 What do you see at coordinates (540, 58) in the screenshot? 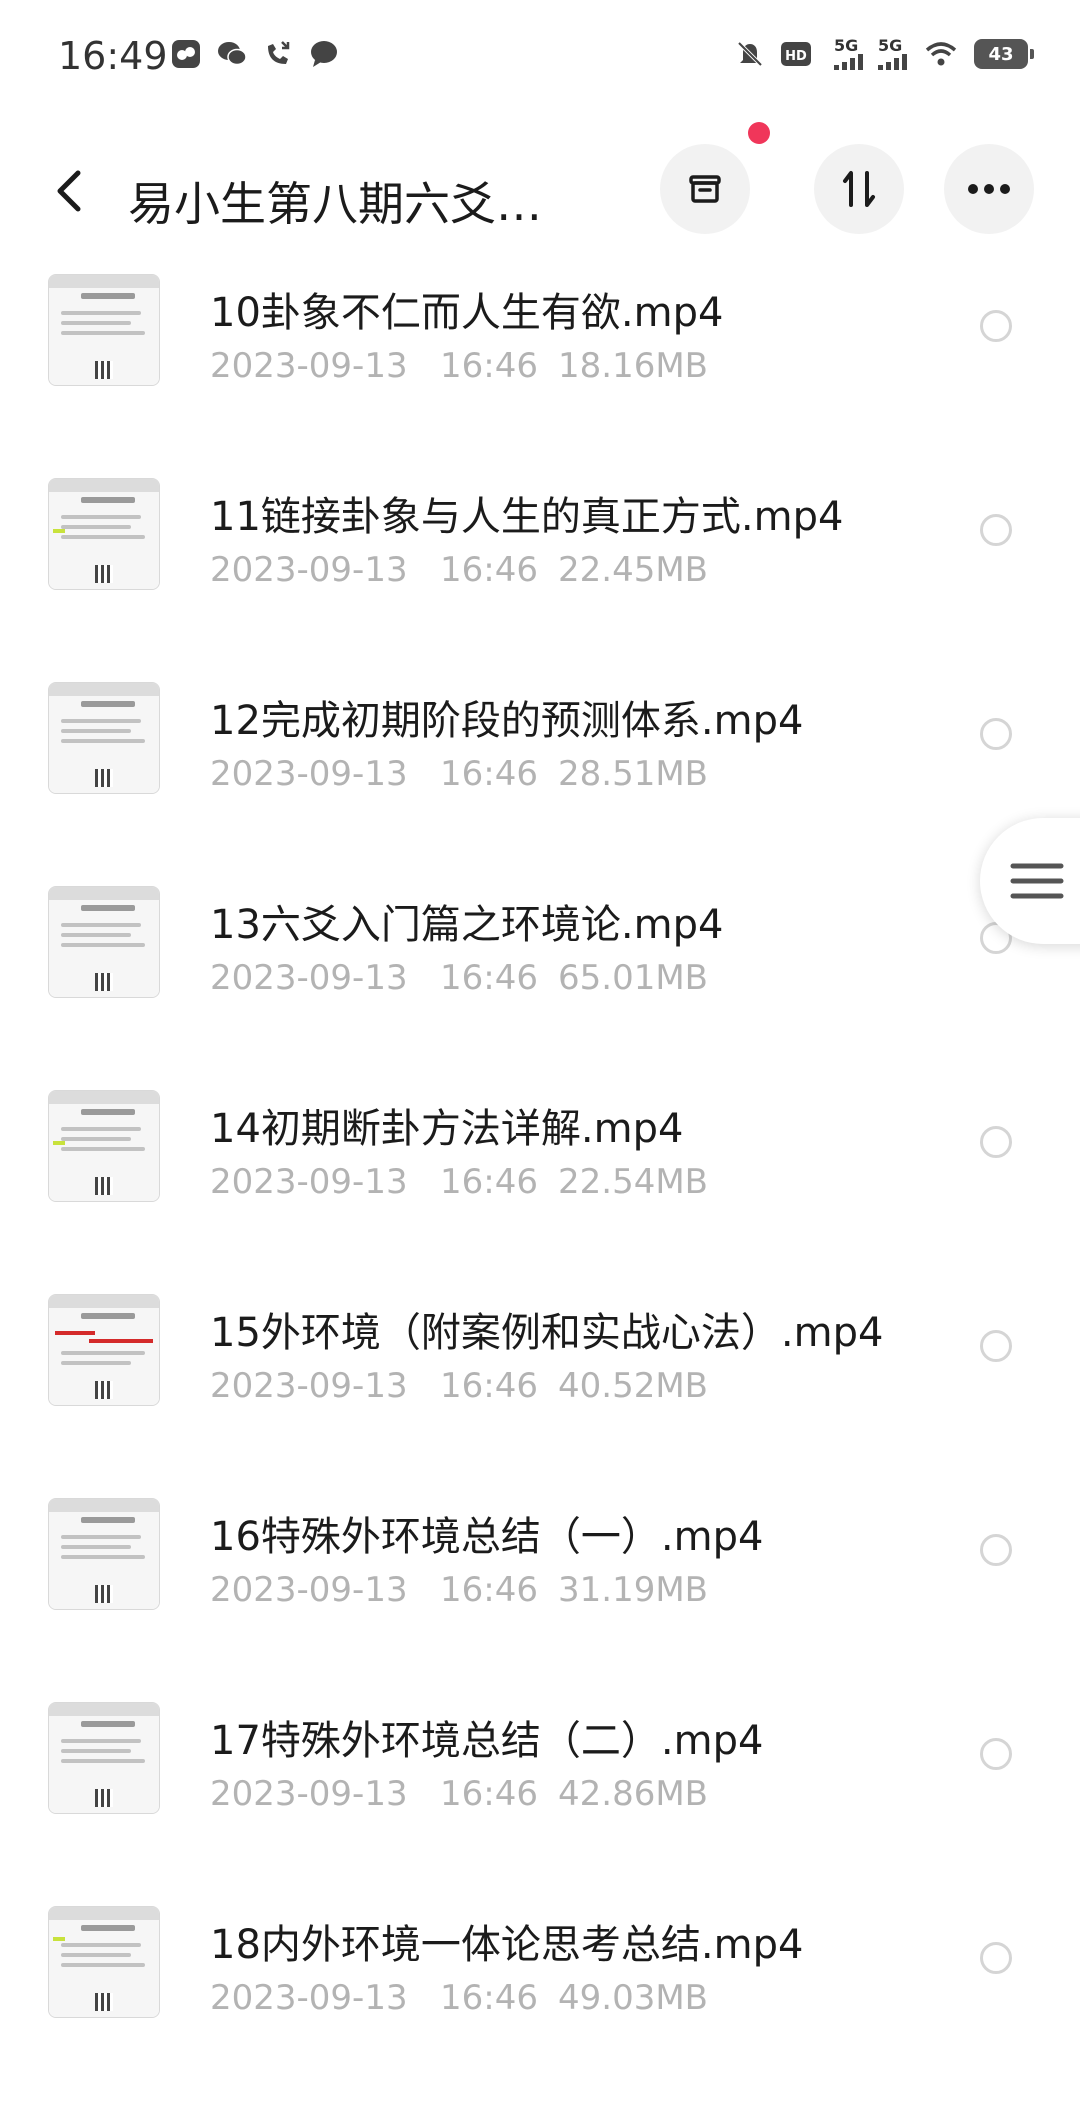
I see `status-bar: 16:49 HD 5G 5G 43` at bounding box center [540, 58].